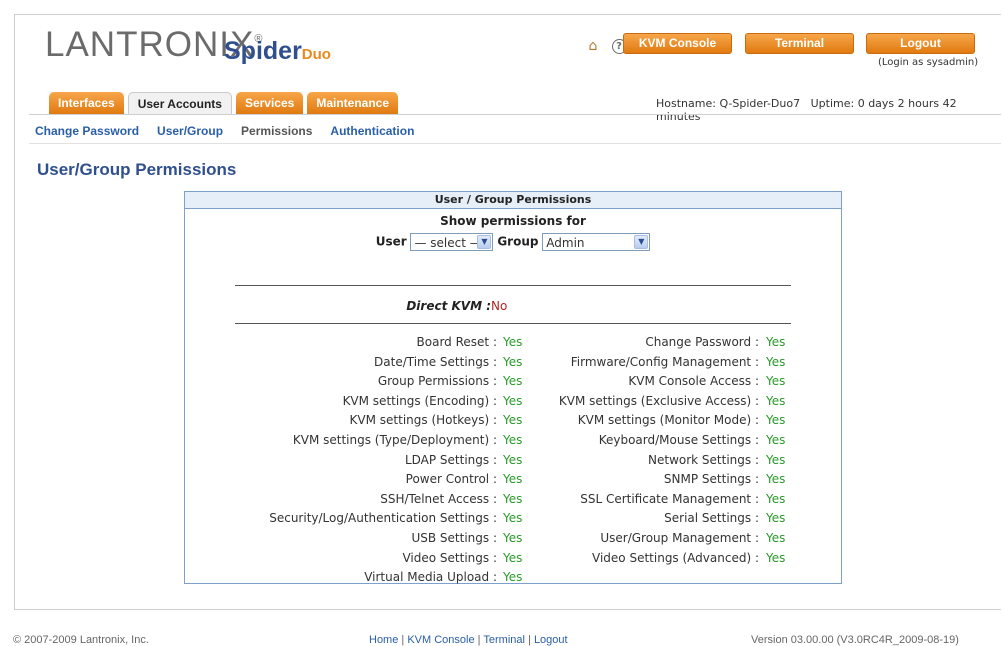  I want to click on spider-duo-logo: SpiderDuo, so click(277, 51).